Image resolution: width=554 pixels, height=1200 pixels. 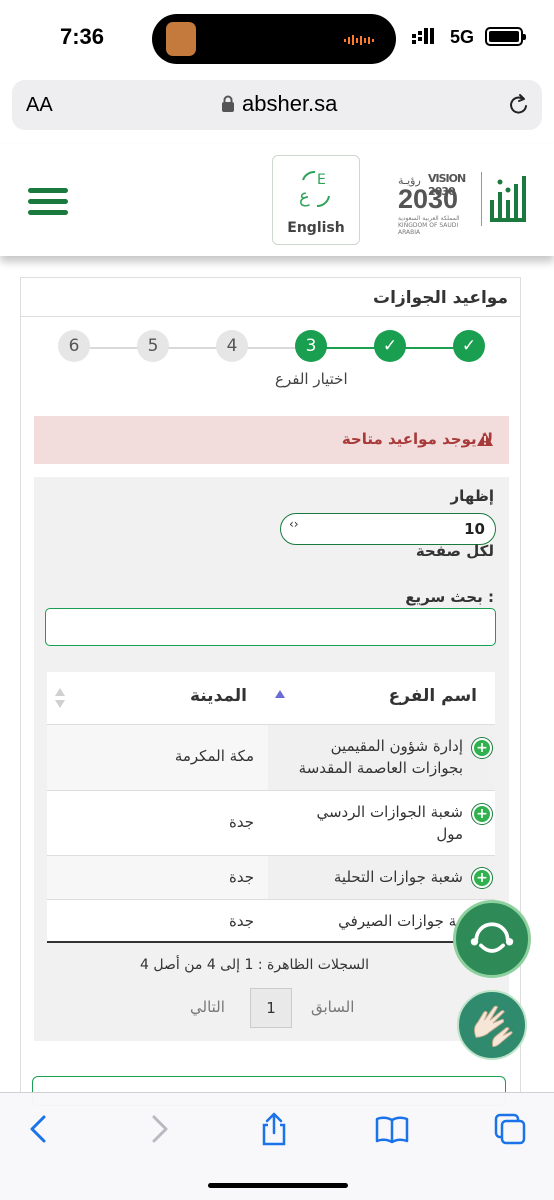 I want to click on svg-text: ع, so click(x=304, y=196).